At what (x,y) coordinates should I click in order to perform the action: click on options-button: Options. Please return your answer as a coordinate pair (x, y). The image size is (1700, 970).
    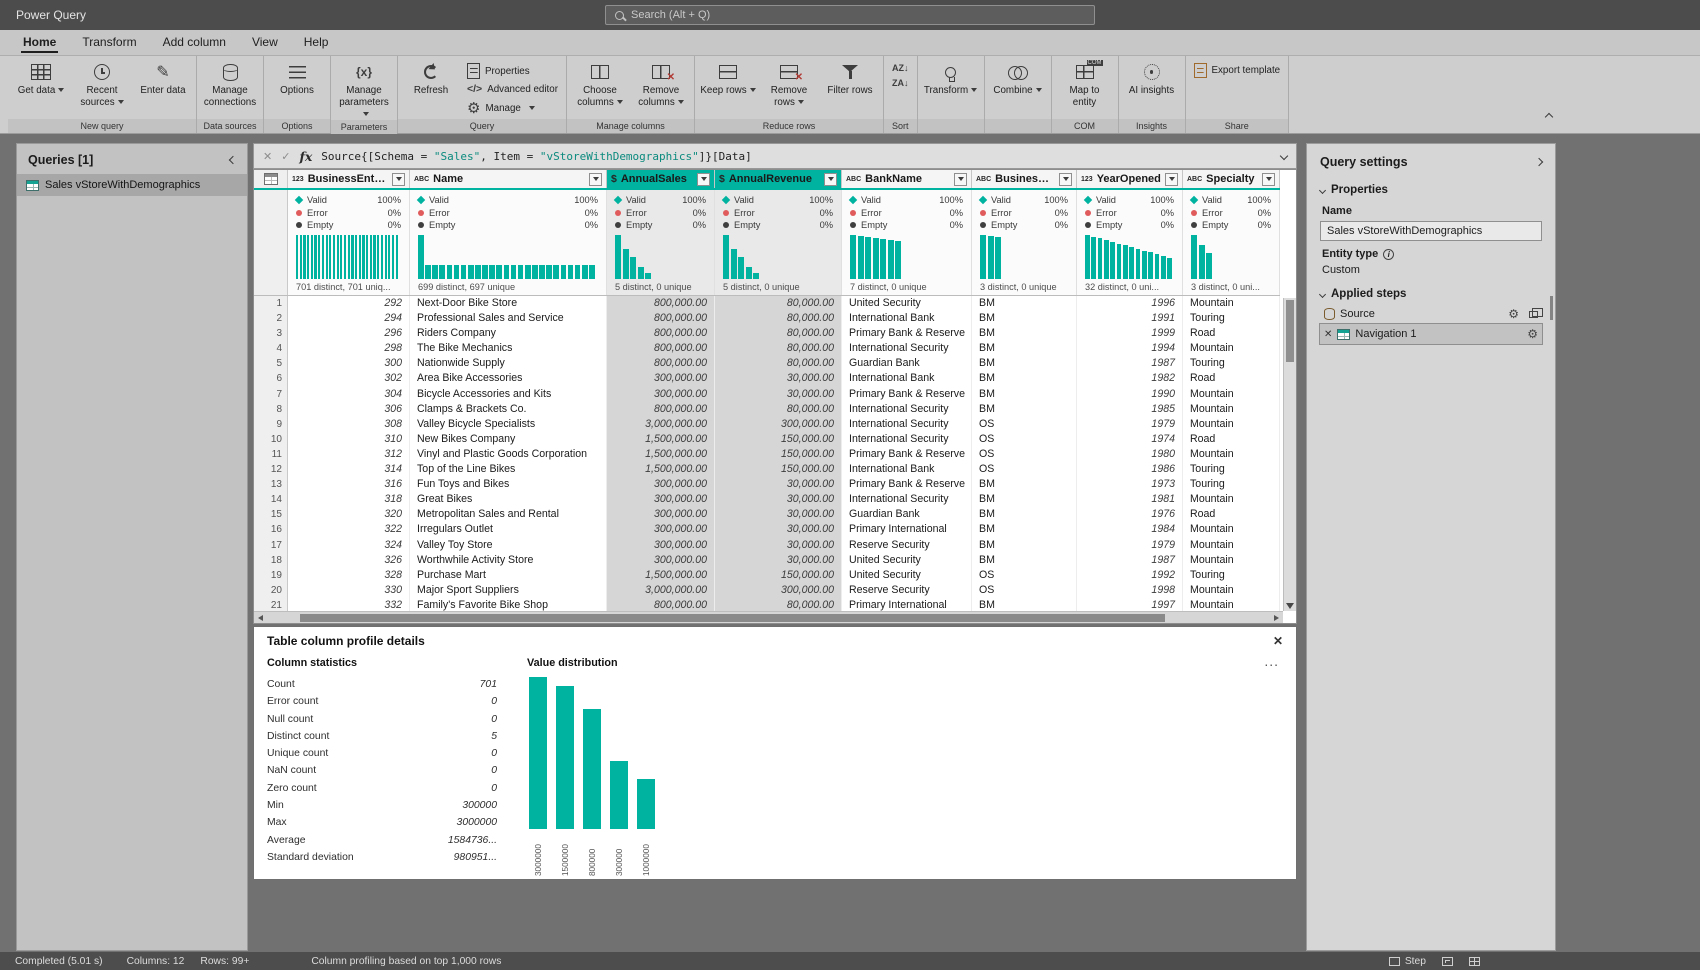
    Looking at the image, I should click on (297, 89).